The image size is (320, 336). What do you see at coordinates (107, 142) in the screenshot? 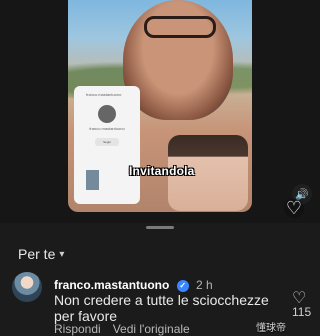
I see `profile-card-button: Segui` at bounding box center [107, 142].